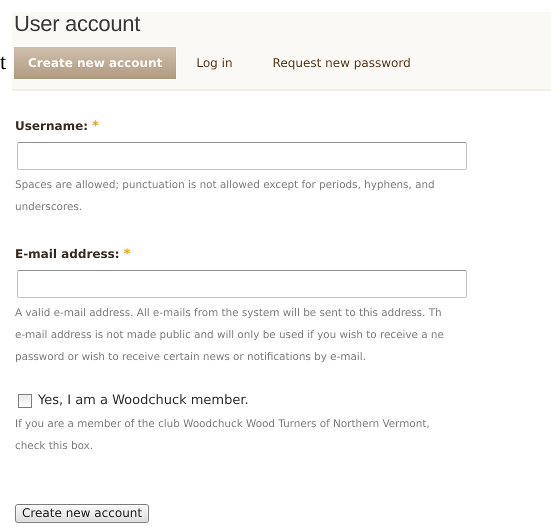  Describe the element at coordinates (67, 254) in the screenshot. I see `field-label: E-mail address:` at that location.